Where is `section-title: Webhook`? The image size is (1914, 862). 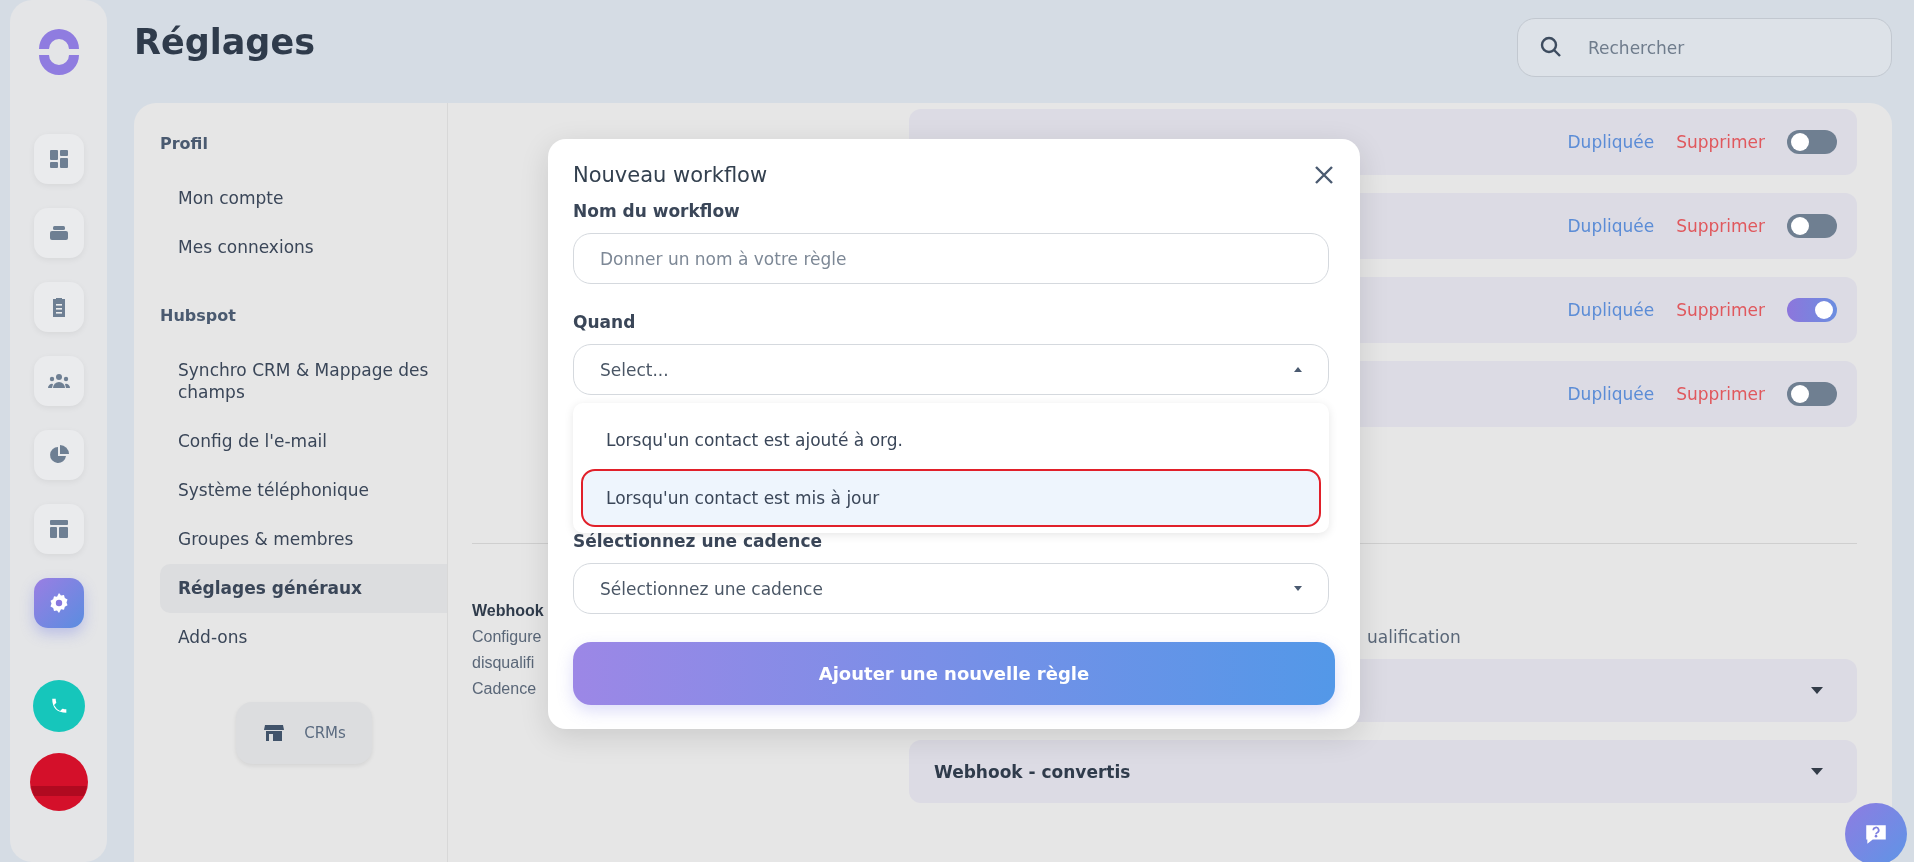
section-title: Webhook is located at coordinates (508, 611).